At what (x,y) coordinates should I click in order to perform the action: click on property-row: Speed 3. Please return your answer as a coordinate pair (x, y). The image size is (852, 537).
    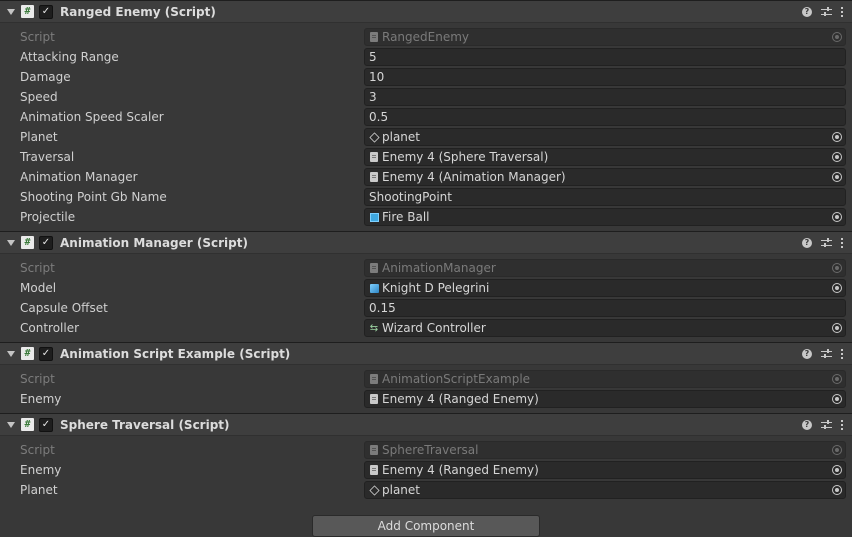
    Looking at the image, I should click on (426, 97).